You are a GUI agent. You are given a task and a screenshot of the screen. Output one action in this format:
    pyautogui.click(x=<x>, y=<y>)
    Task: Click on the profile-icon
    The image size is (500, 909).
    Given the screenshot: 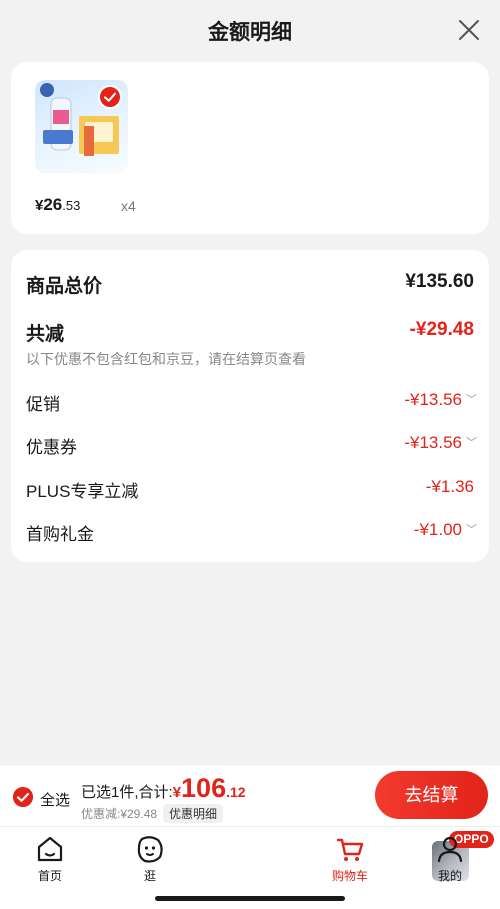 What is the action you would take?
    pyautogui.click(x=450, y=849)
    